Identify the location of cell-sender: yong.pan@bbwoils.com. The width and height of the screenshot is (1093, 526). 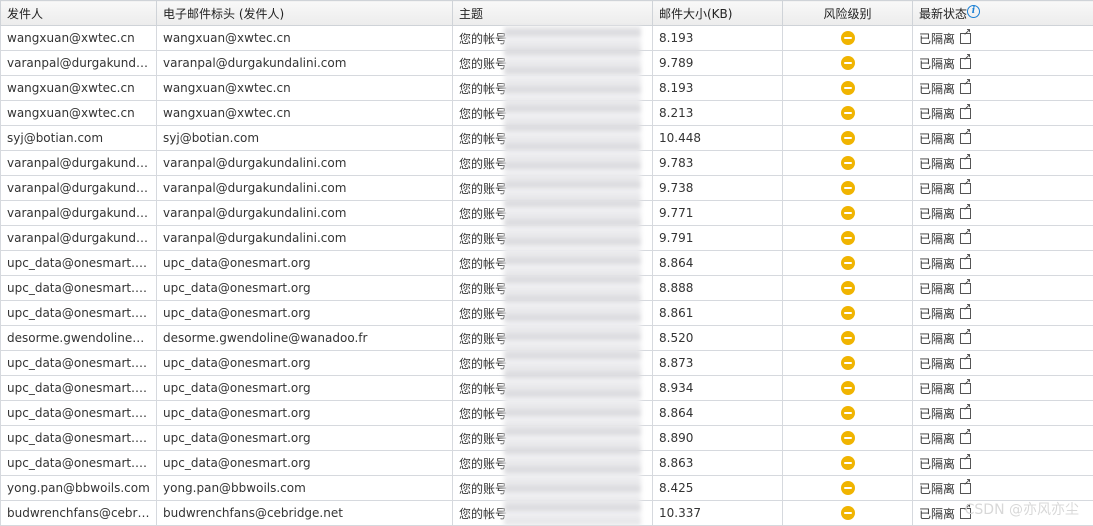
(79, 488).